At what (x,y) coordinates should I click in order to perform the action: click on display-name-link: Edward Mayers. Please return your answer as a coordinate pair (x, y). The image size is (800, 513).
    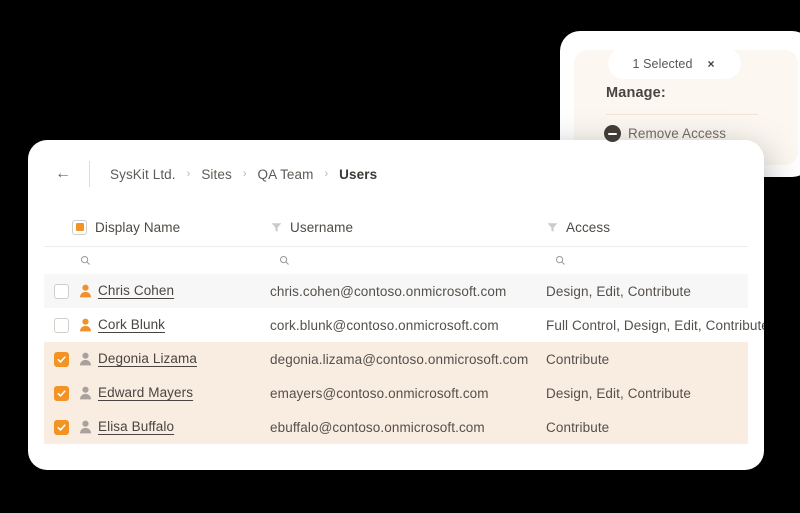
    Looking at the image, I should click on (145, 392).